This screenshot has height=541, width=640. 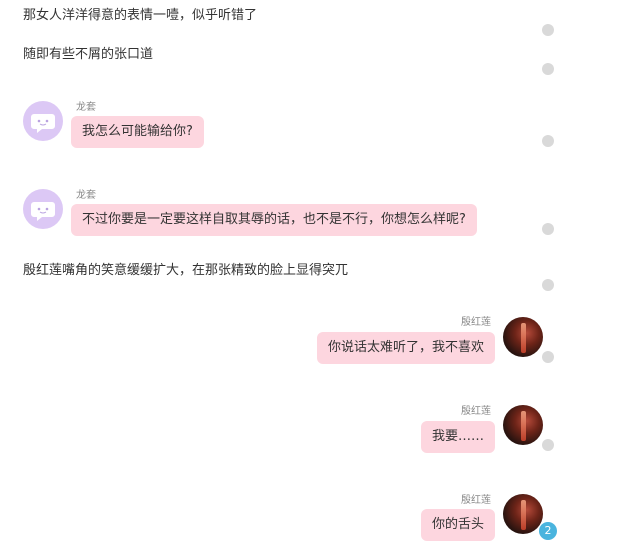 What do you see at coordinates (274, 220) in the screenshot?
I see `message-bubble: 不过你要是一定要这样自取其辱的话，也不是不行，你想怎么样呢?` at bounding box center [274, 220].